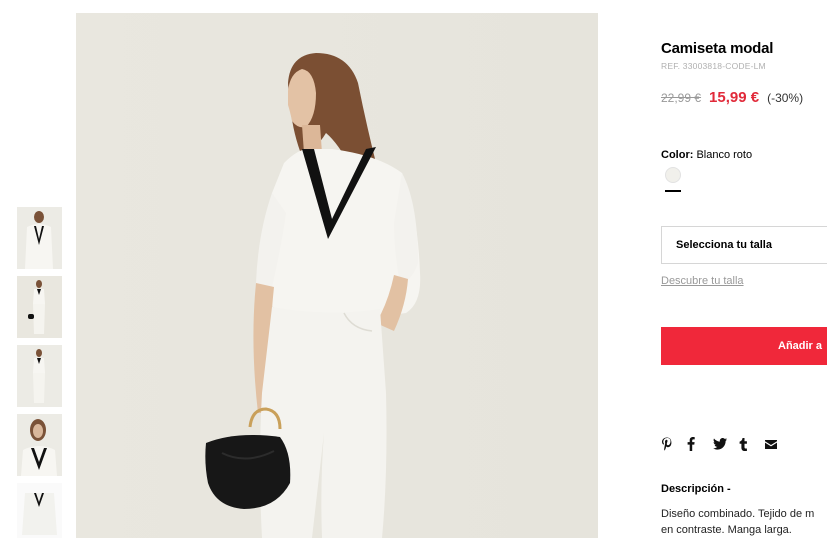 Image resolution: width=827 pixels, height=538 pixels. I want to click on email-icon, so click(778, 444).